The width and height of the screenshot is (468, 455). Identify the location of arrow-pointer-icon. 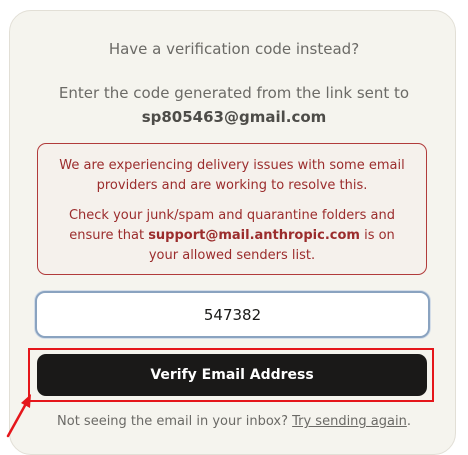
(18, 416).